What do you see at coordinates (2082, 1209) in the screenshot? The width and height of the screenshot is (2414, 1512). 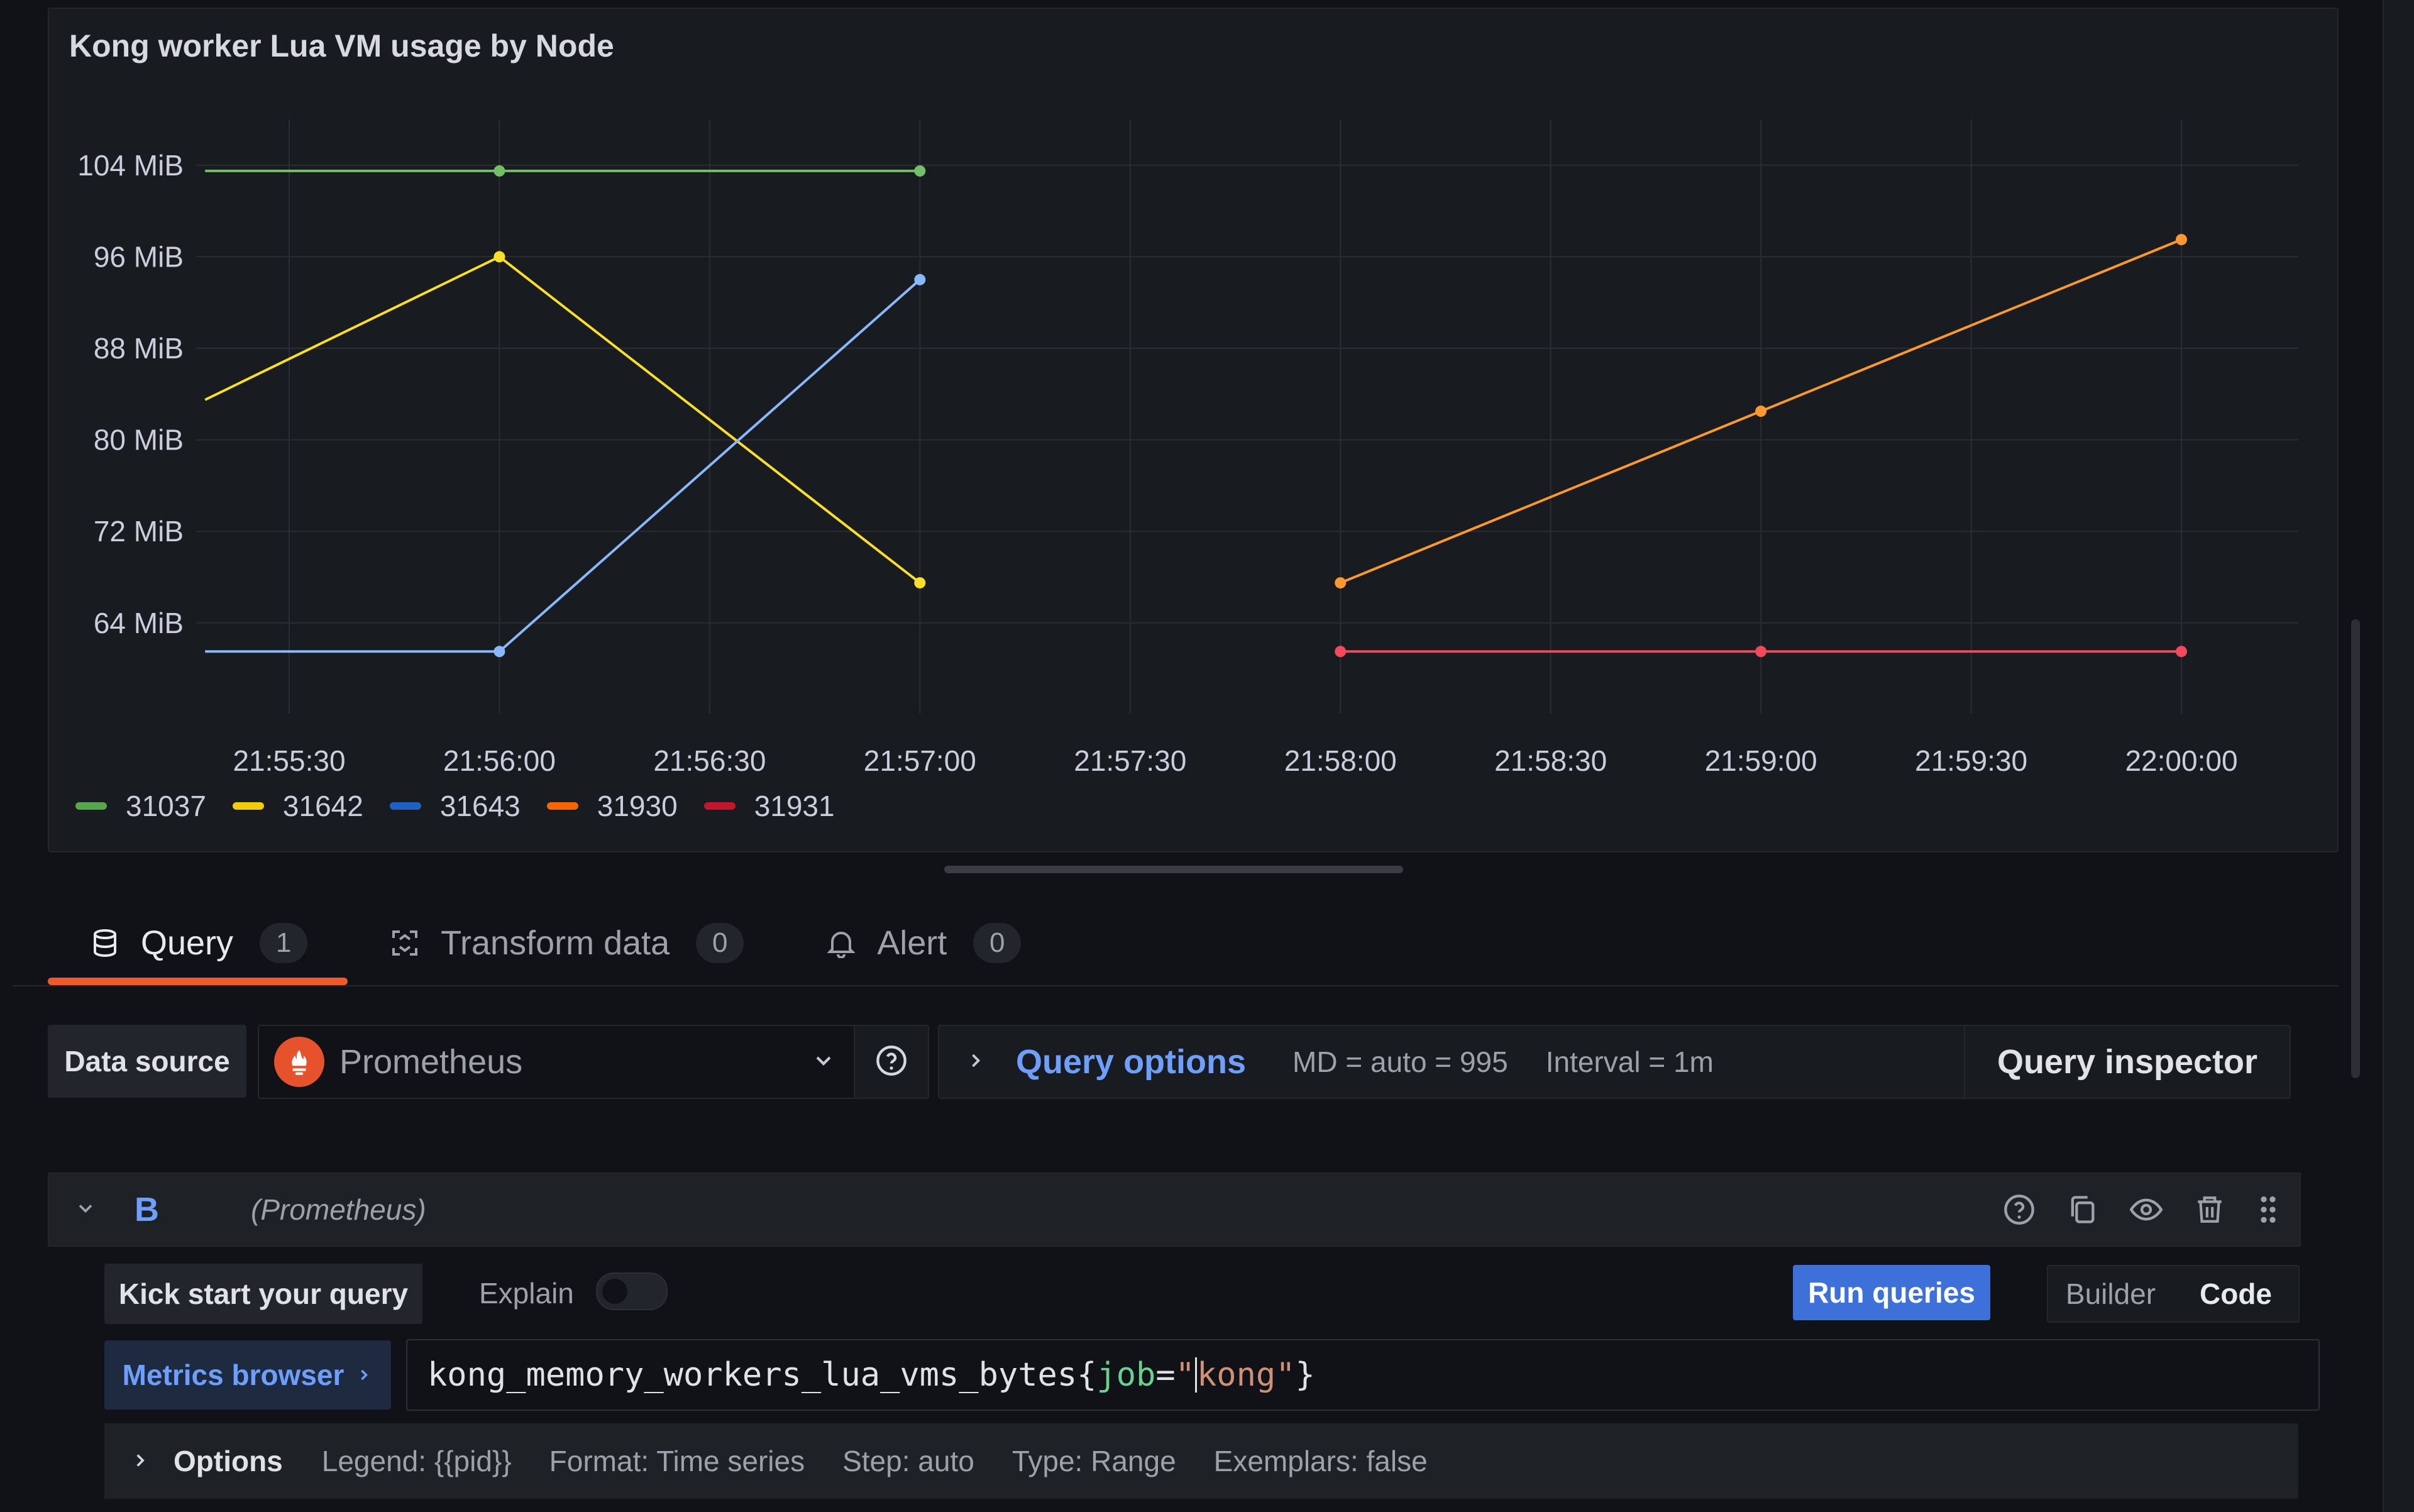 I see `copy-icon` at bounding box center [2082, 1209].